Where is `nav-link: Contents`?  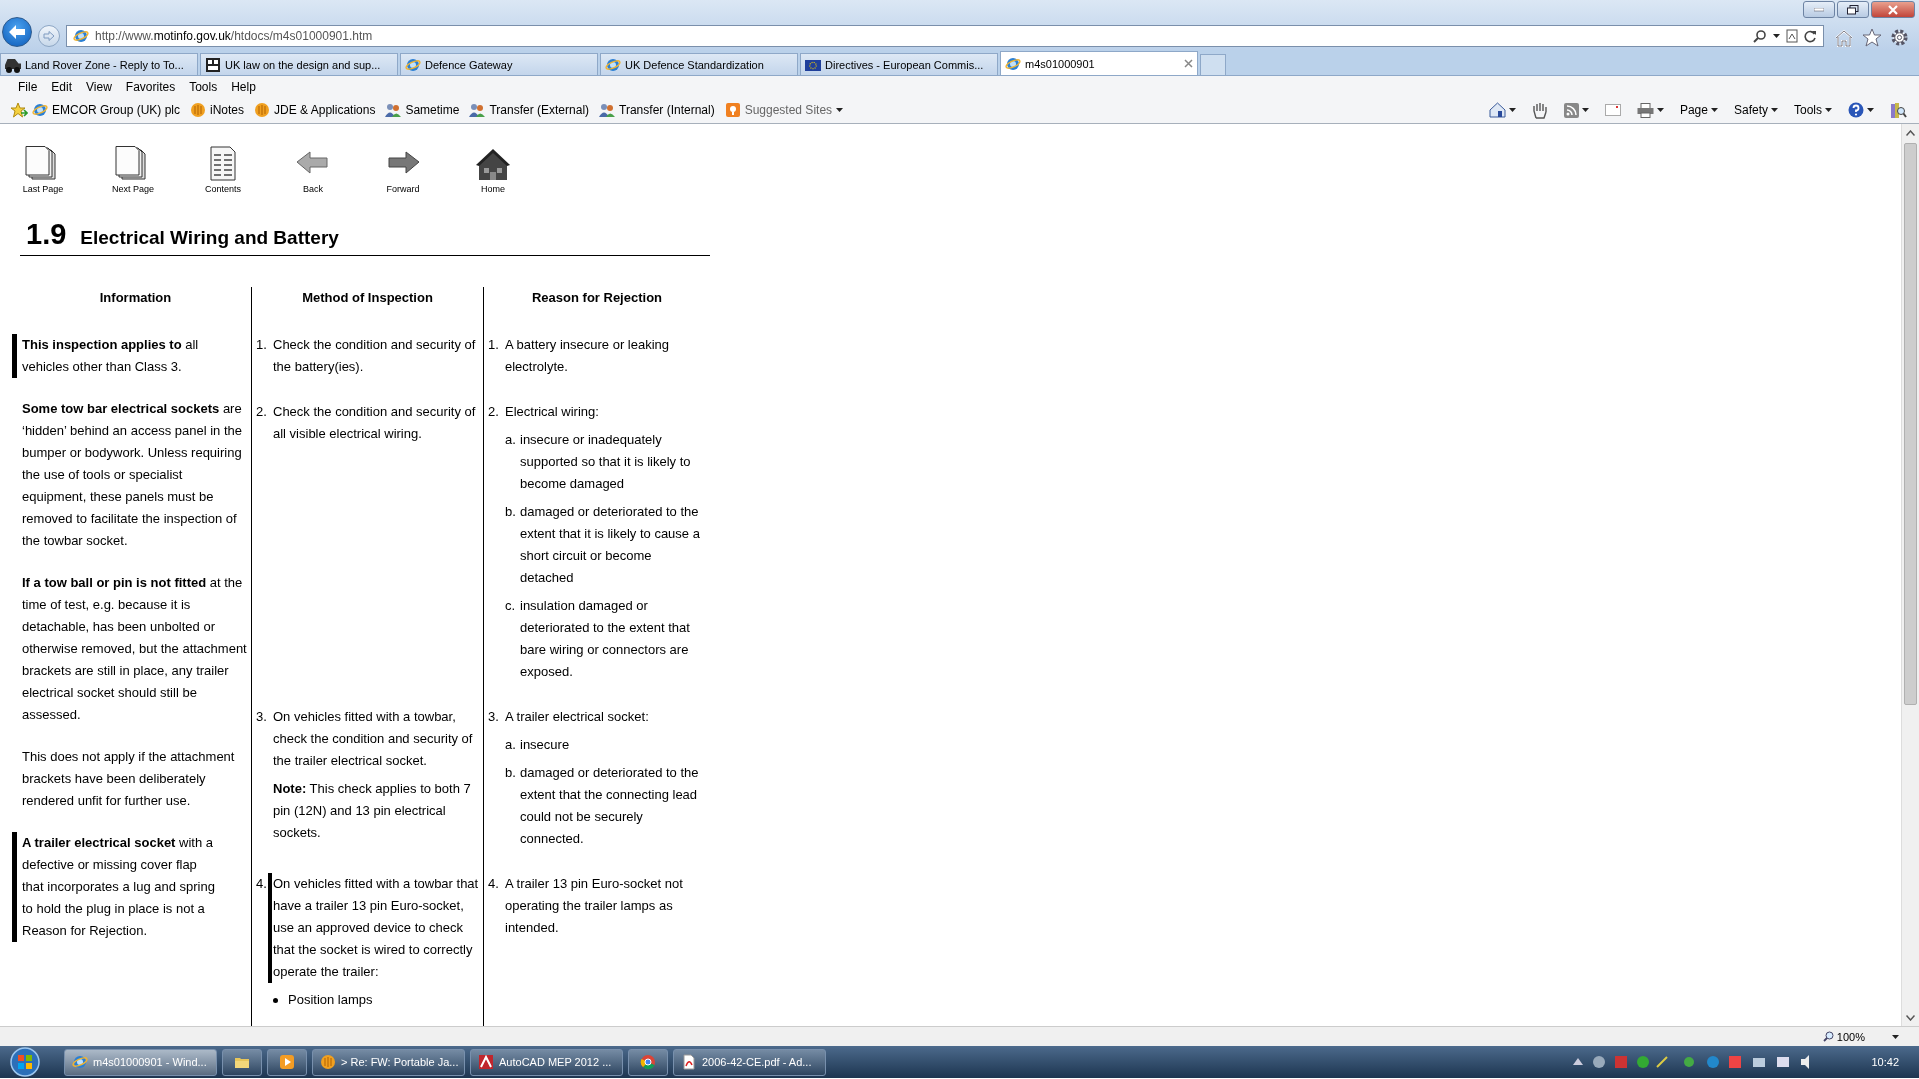
nav-link: Contents is located at coordinates (223, 170).